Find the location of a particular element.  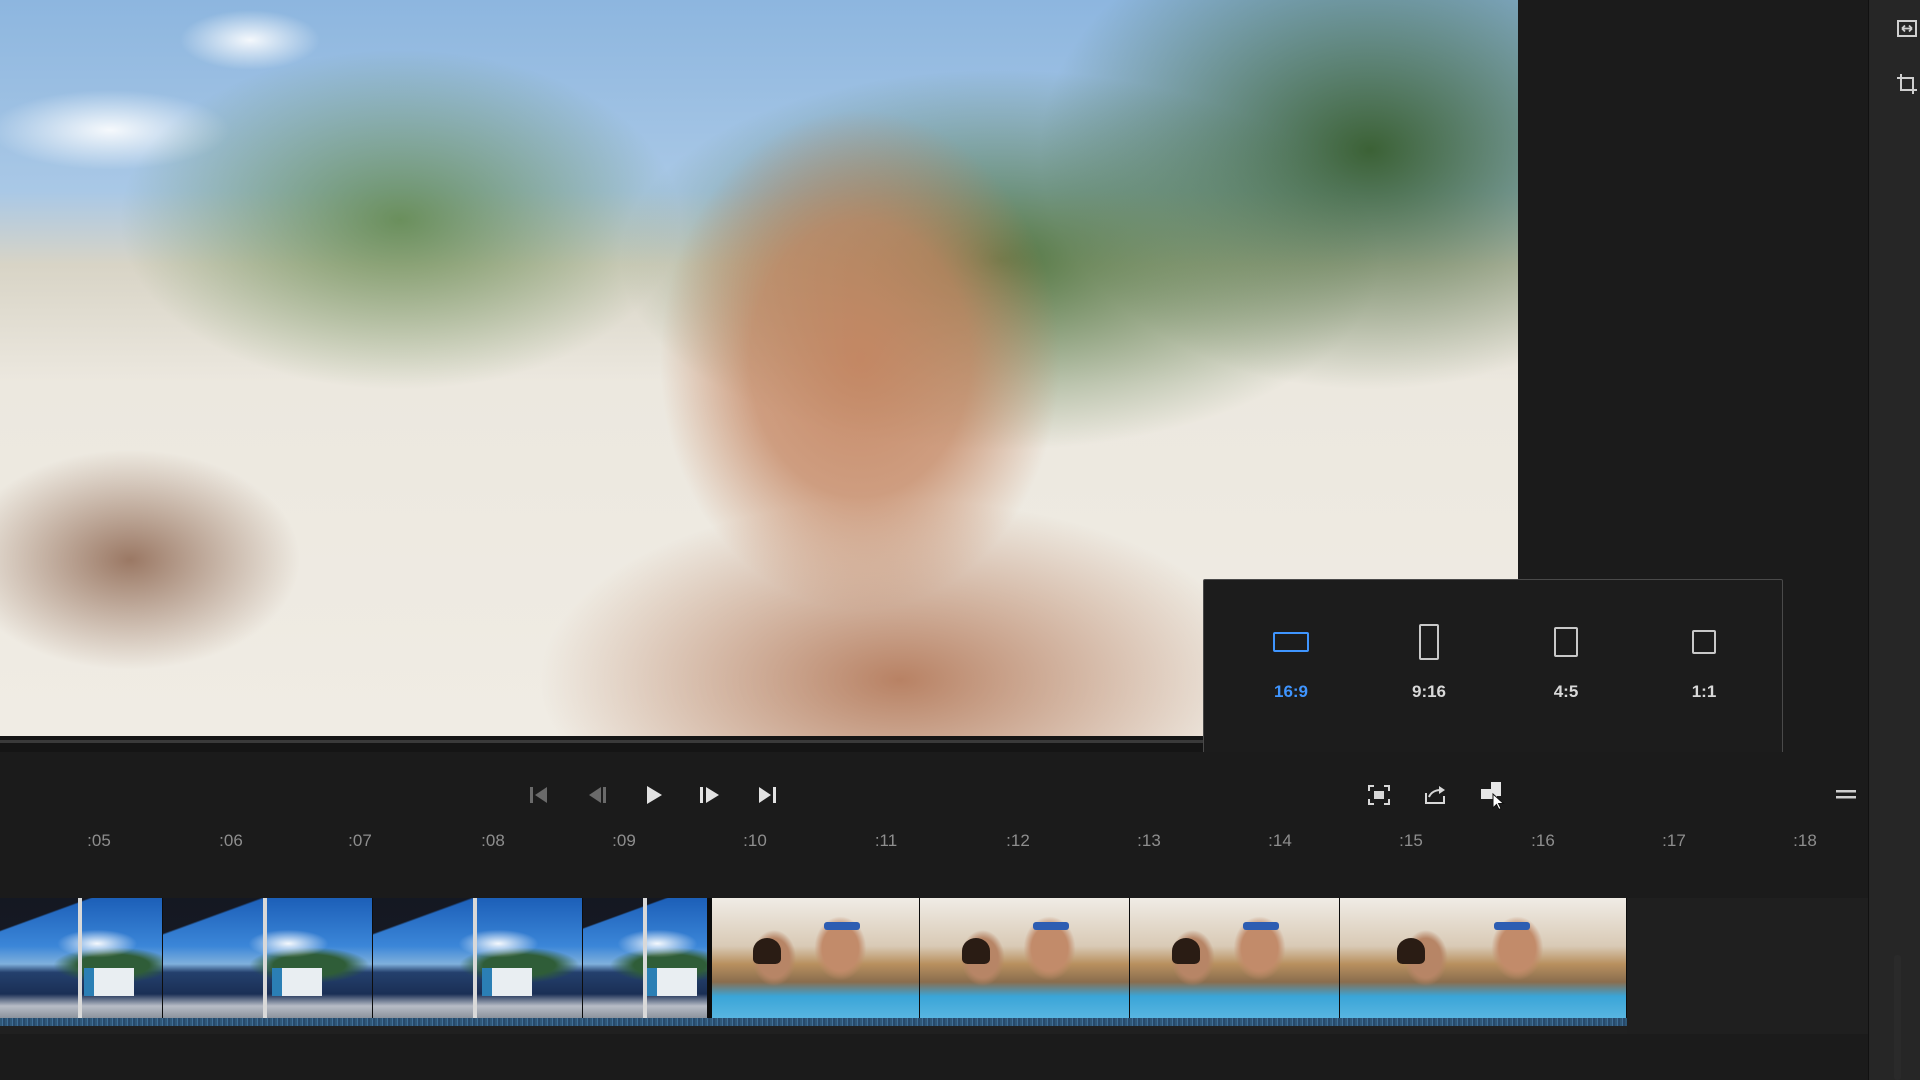

ratio-label: 16:9 is located at coordinates (1291, 691).